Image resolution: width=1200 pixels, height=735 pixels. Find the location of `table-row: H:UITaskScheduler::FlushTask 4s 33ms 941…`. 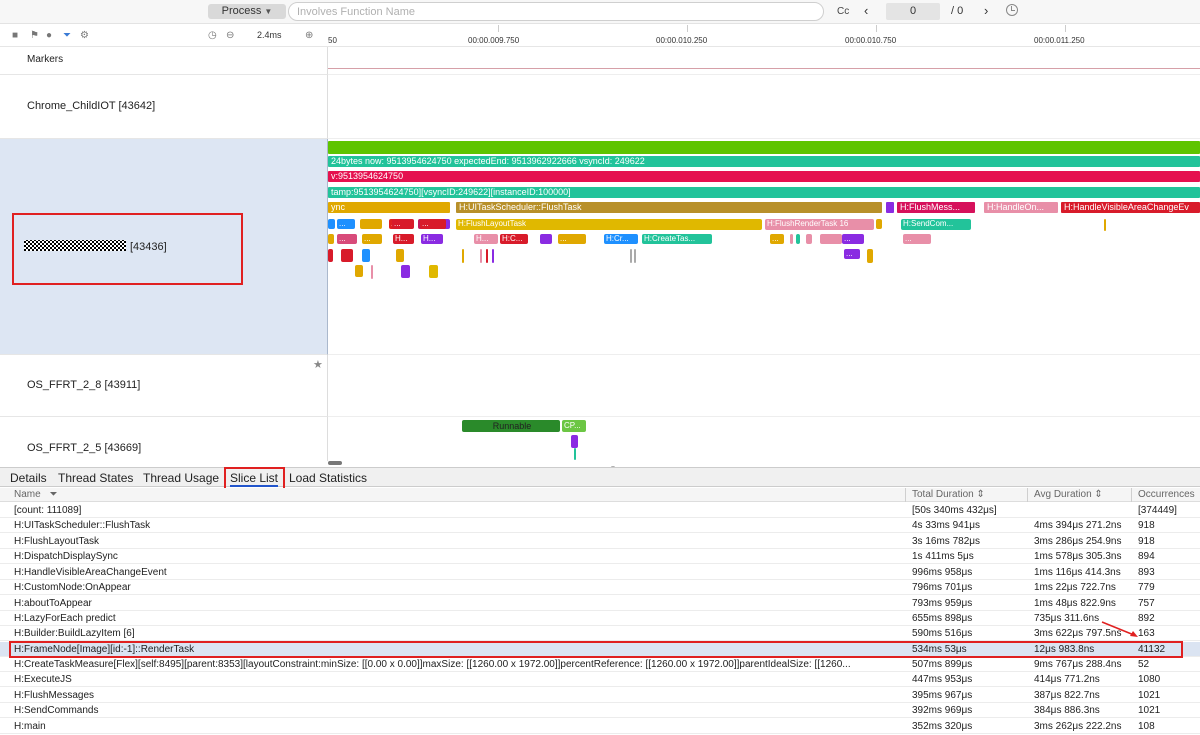

table-row: H:UITaskScheduler::FlushTask 4s 33ms 941… is located at coordinates (600, 525).